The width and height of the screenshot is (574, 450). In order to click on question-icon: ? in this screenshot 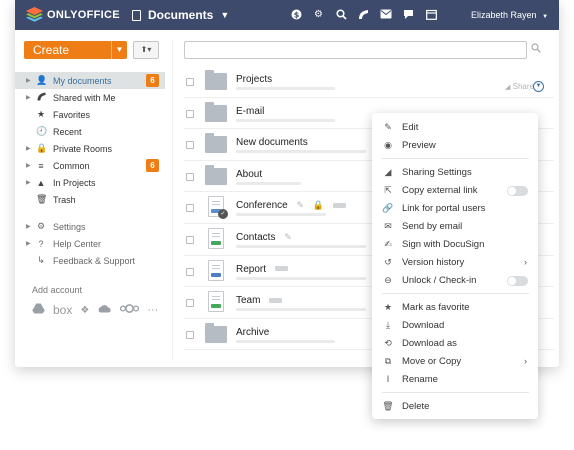, I will do `click(41, 243)`.